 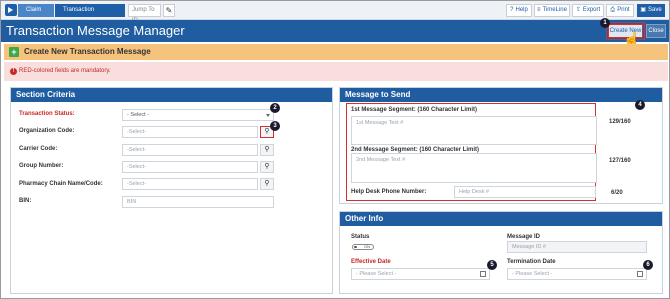 I want to click on transaction-status-label: Transaction Status:, so click(x=47, y=114).